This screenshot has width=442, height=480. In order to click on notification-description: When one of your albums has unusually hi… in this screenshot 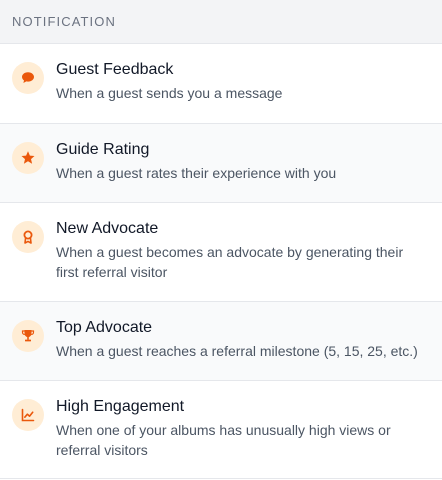, I will do `click(223, 440)`.